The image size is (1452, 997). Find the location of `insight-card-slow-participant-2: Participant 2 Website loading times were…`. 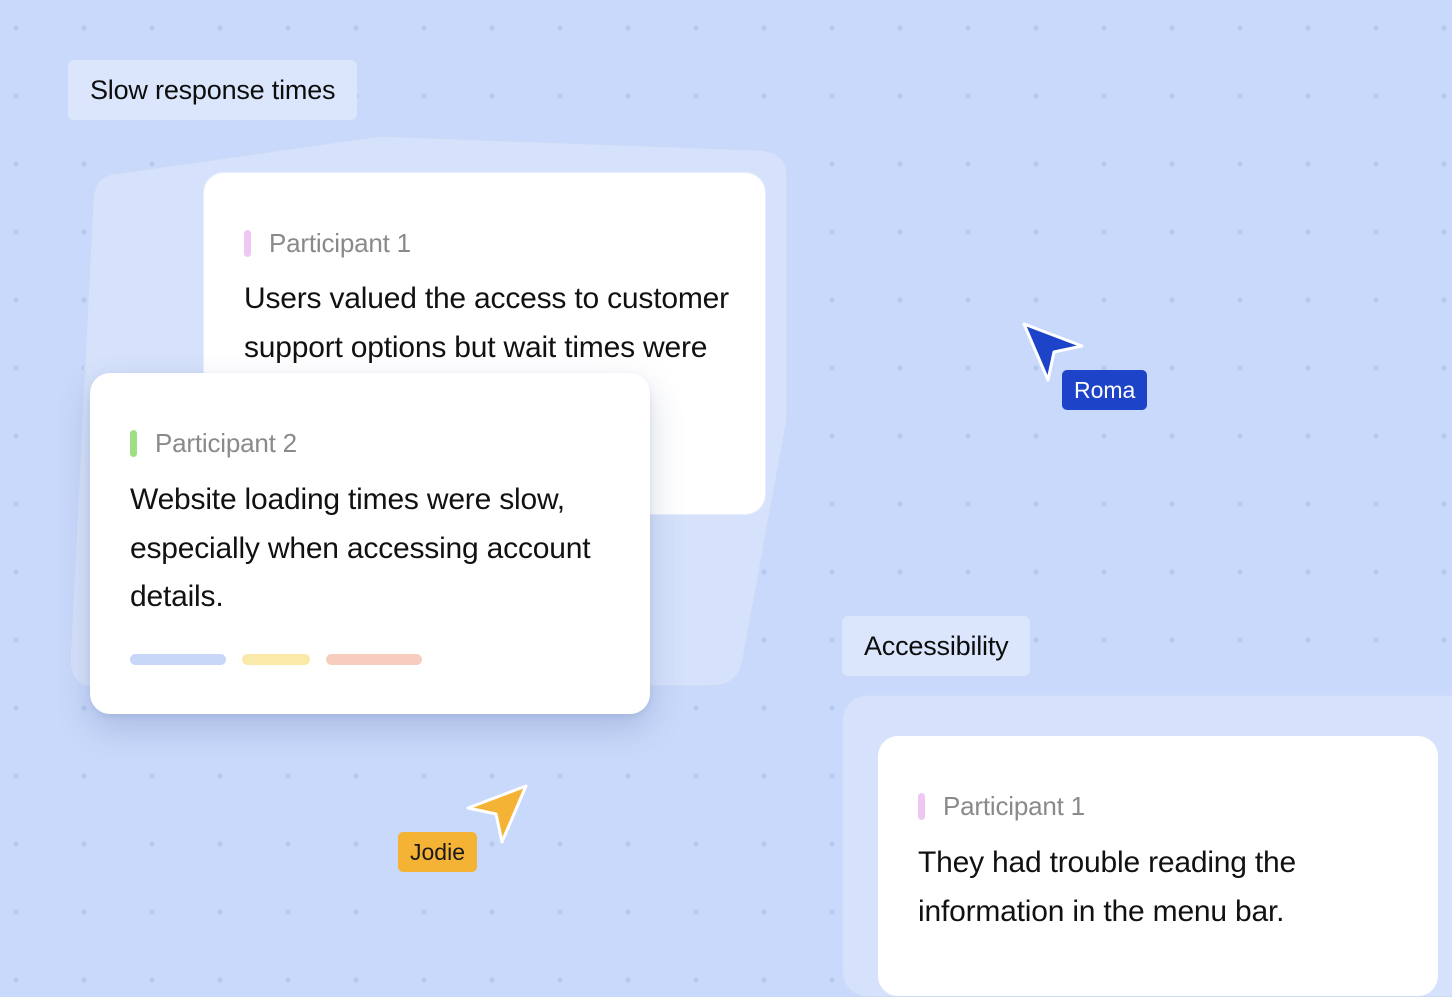

insight-card-slow-participant-2: Participant 2 Website loading times were… is located at coordinates (370, 543).